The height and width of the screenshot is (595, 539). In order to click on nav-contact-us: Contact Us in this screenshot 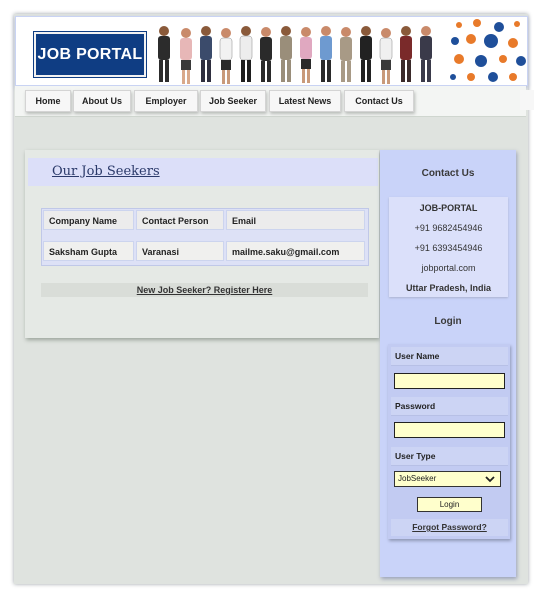, I will do `click(379, 101)`.